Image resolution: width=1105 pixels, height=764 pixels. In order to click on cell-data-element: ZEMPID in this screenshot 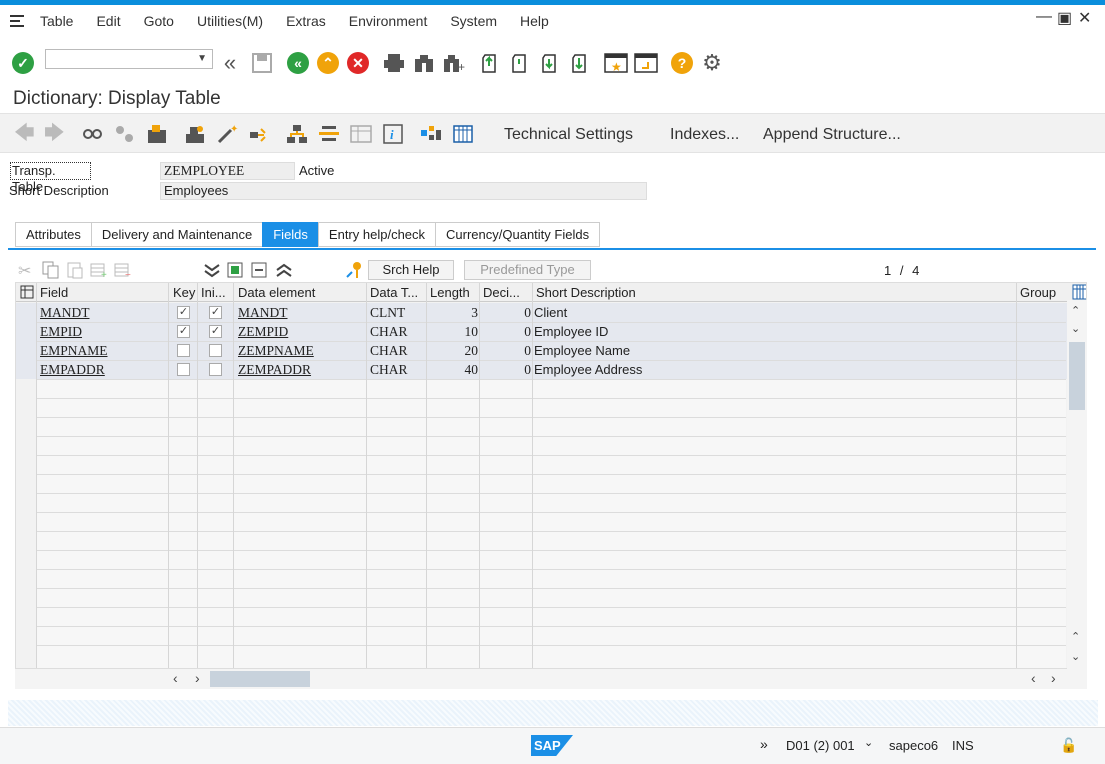, I will do `click(261, 331)`.